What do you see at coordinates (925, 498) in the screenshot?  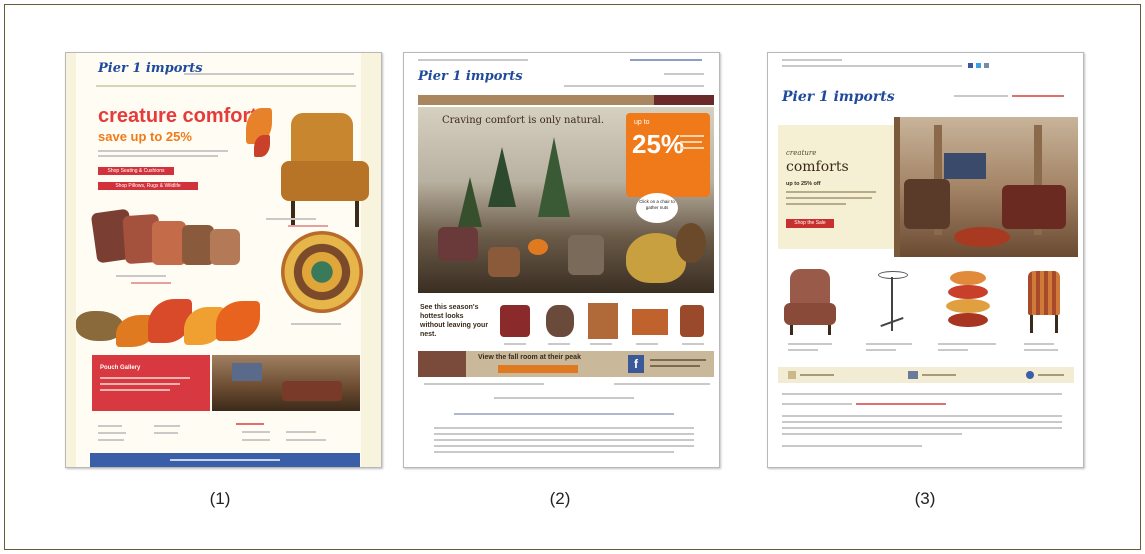 I see `caption-3: (3)` at bounding box center [925, 498].